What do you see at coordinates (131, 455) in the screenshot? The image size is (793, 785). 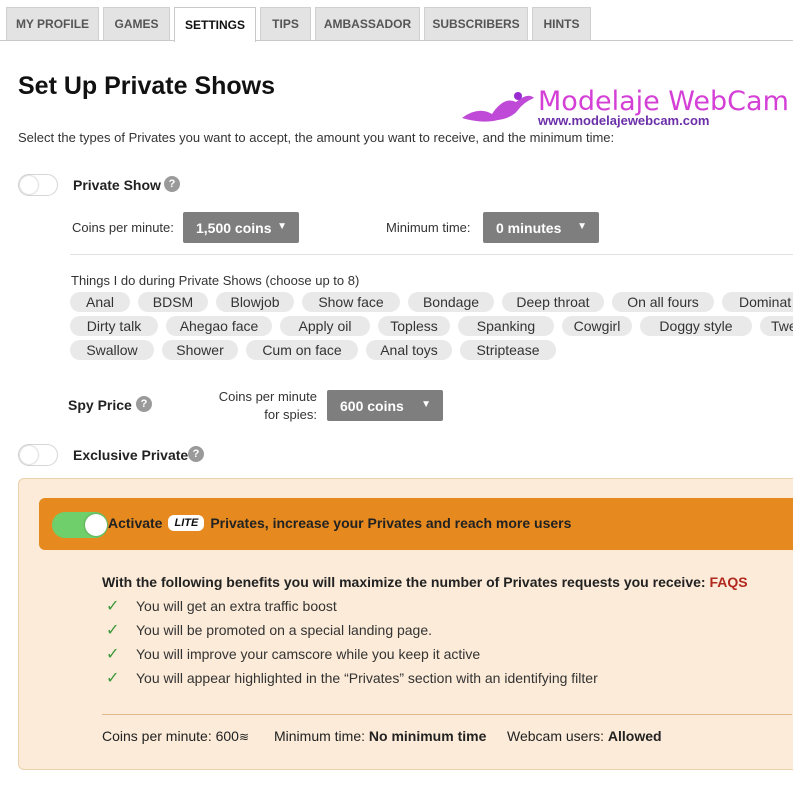 I see `exclusive-private-label: Exclusive Private` at bounding box center [131, 455].